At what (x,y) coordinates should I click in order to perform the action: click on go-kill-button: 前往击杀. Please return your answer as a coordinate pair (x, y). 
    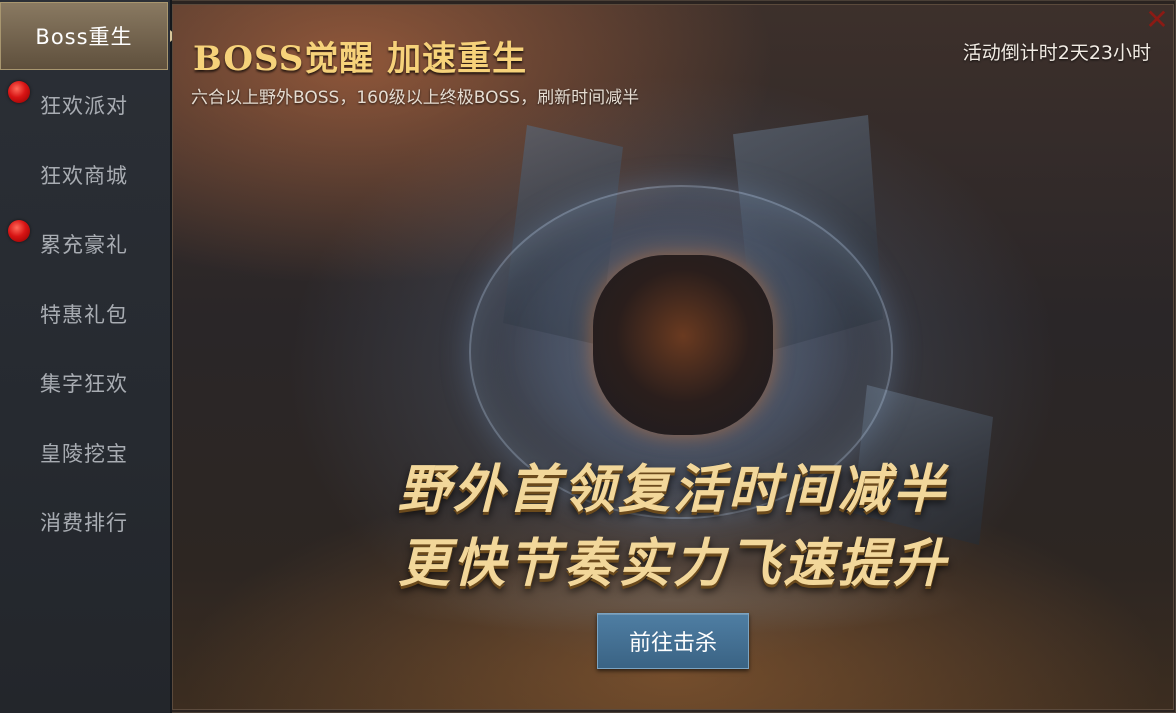
    Looking at the image, I should click on (673, 641).